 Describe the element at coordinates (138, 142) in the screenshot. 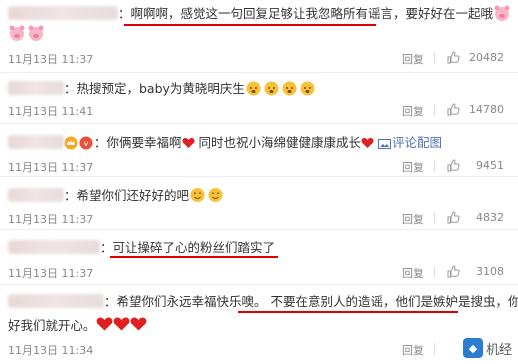

I see `comment-3-text: ：你俩要幸福啊` at that location.